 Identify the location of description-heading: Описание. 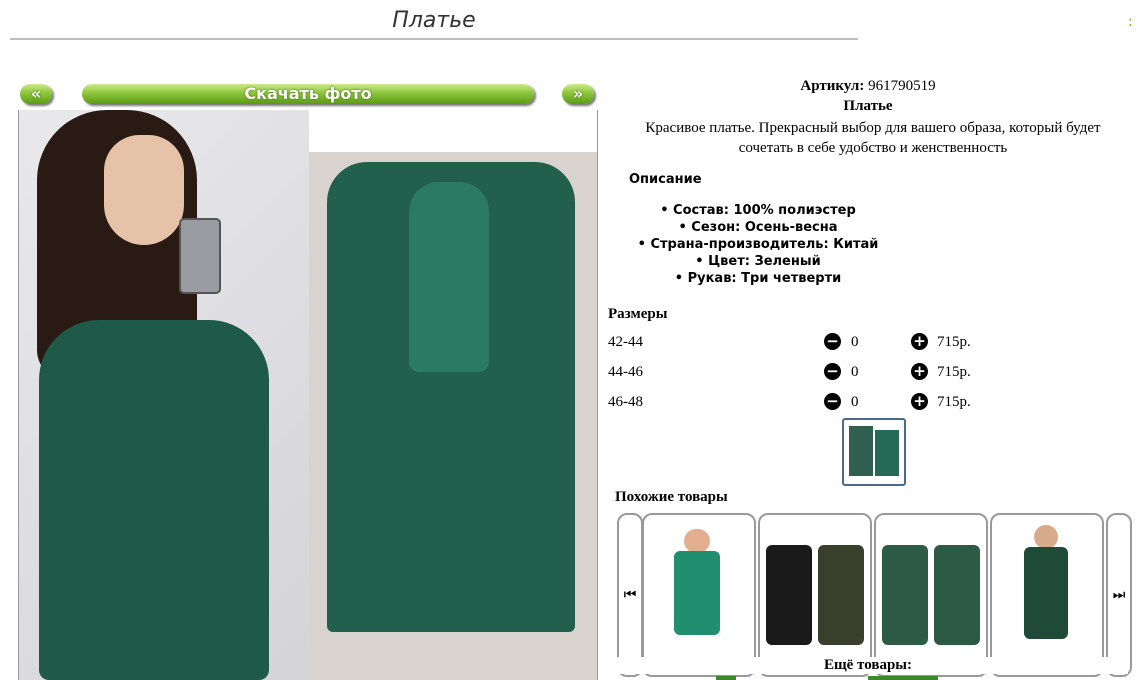
(665, 179).